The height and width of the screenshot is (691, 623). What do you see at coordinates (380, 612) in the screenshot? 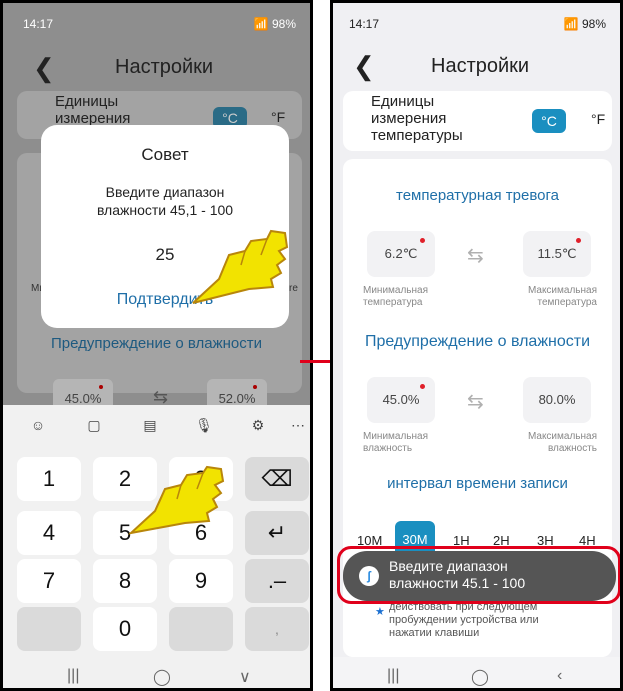
I see `note-star-icon: ★` at bounding box center [380, 612].